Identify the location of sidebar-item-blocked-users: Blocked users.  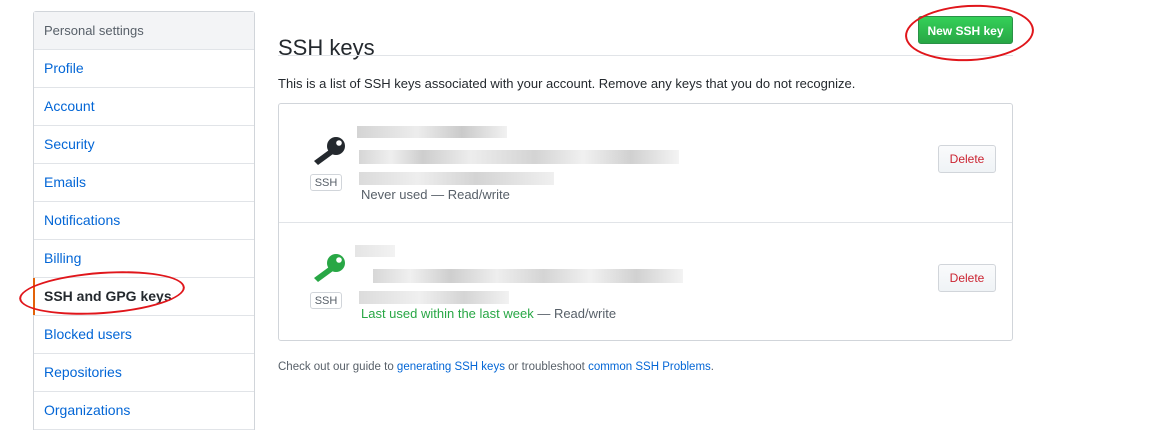
(144, 335).